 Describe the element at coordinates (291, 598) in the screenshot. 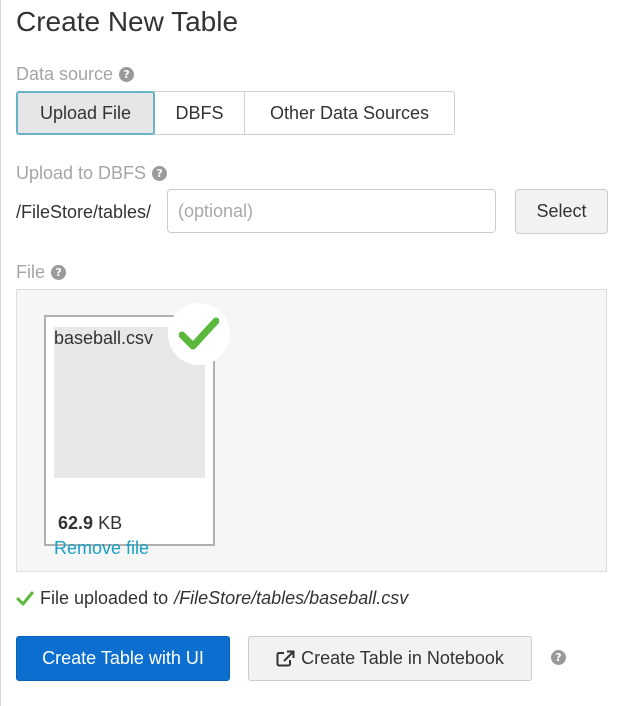

I see `upload-status-path: /FileStore/tables/baseball.csv` at that location.